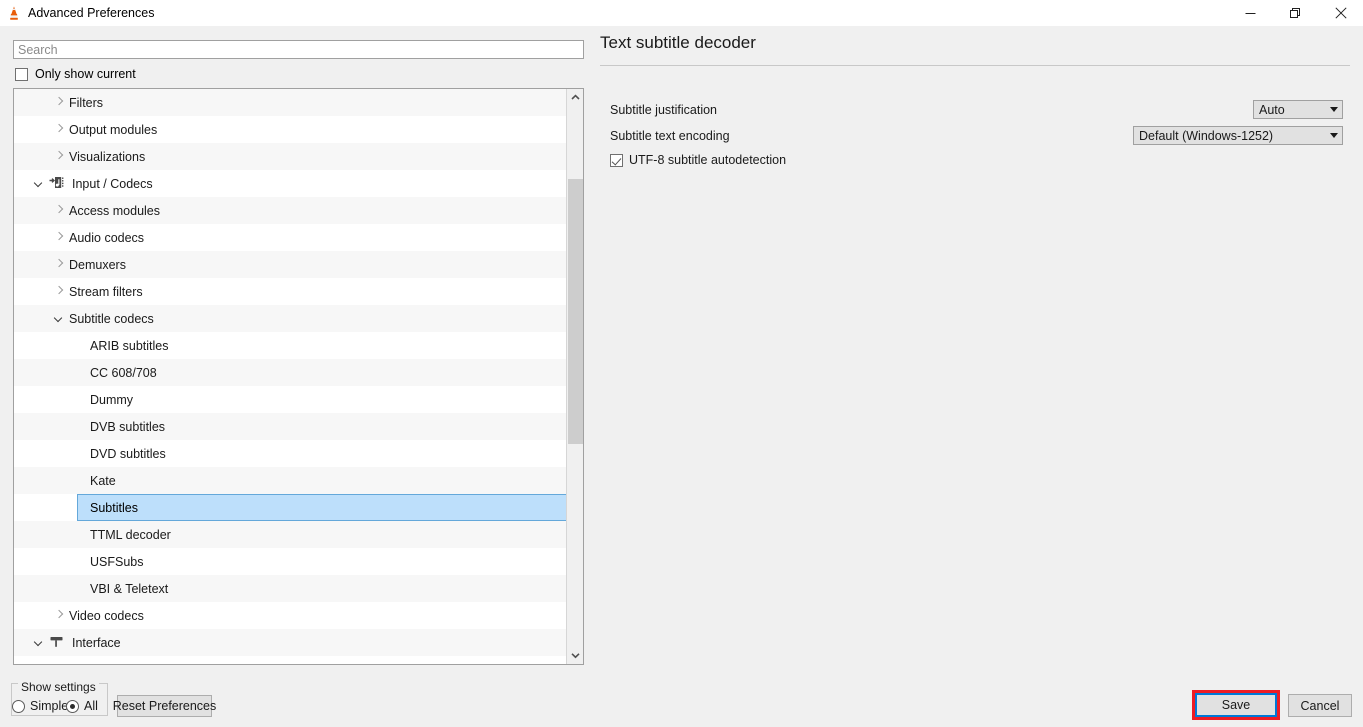 This screenshot has height=727, width=1363. What do you see at coordinates (575, 311) in the screenshot?
I see `scrollbar-thumb` at bounding box center [575, 311].